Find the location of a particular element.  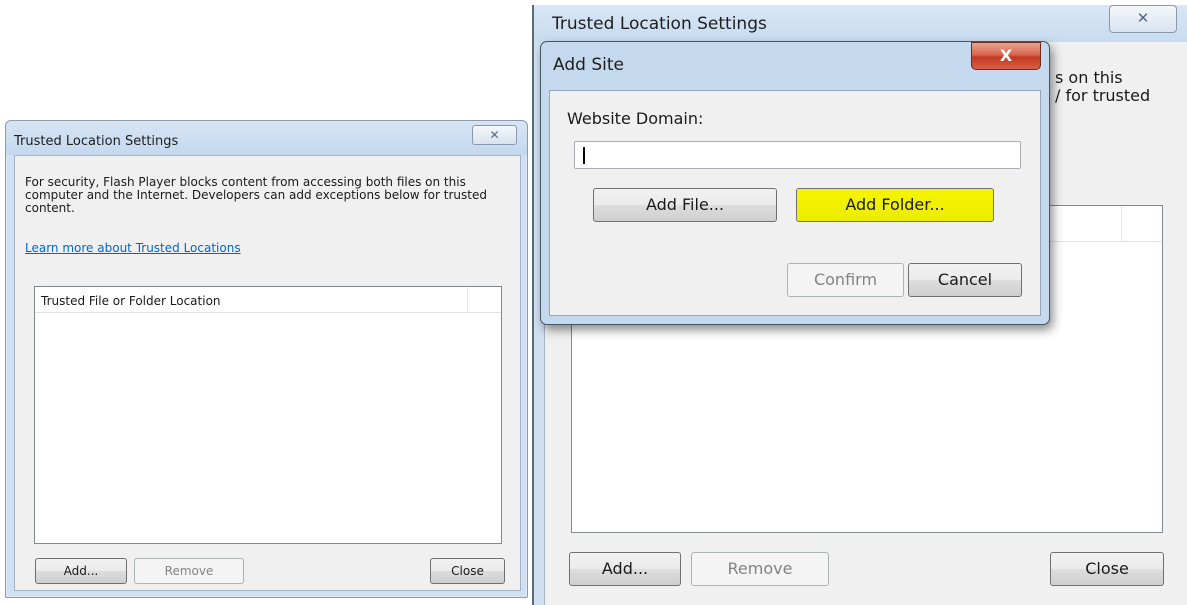

security-description-partial: s on this / for trusted is located at coordinates (1103, 86).